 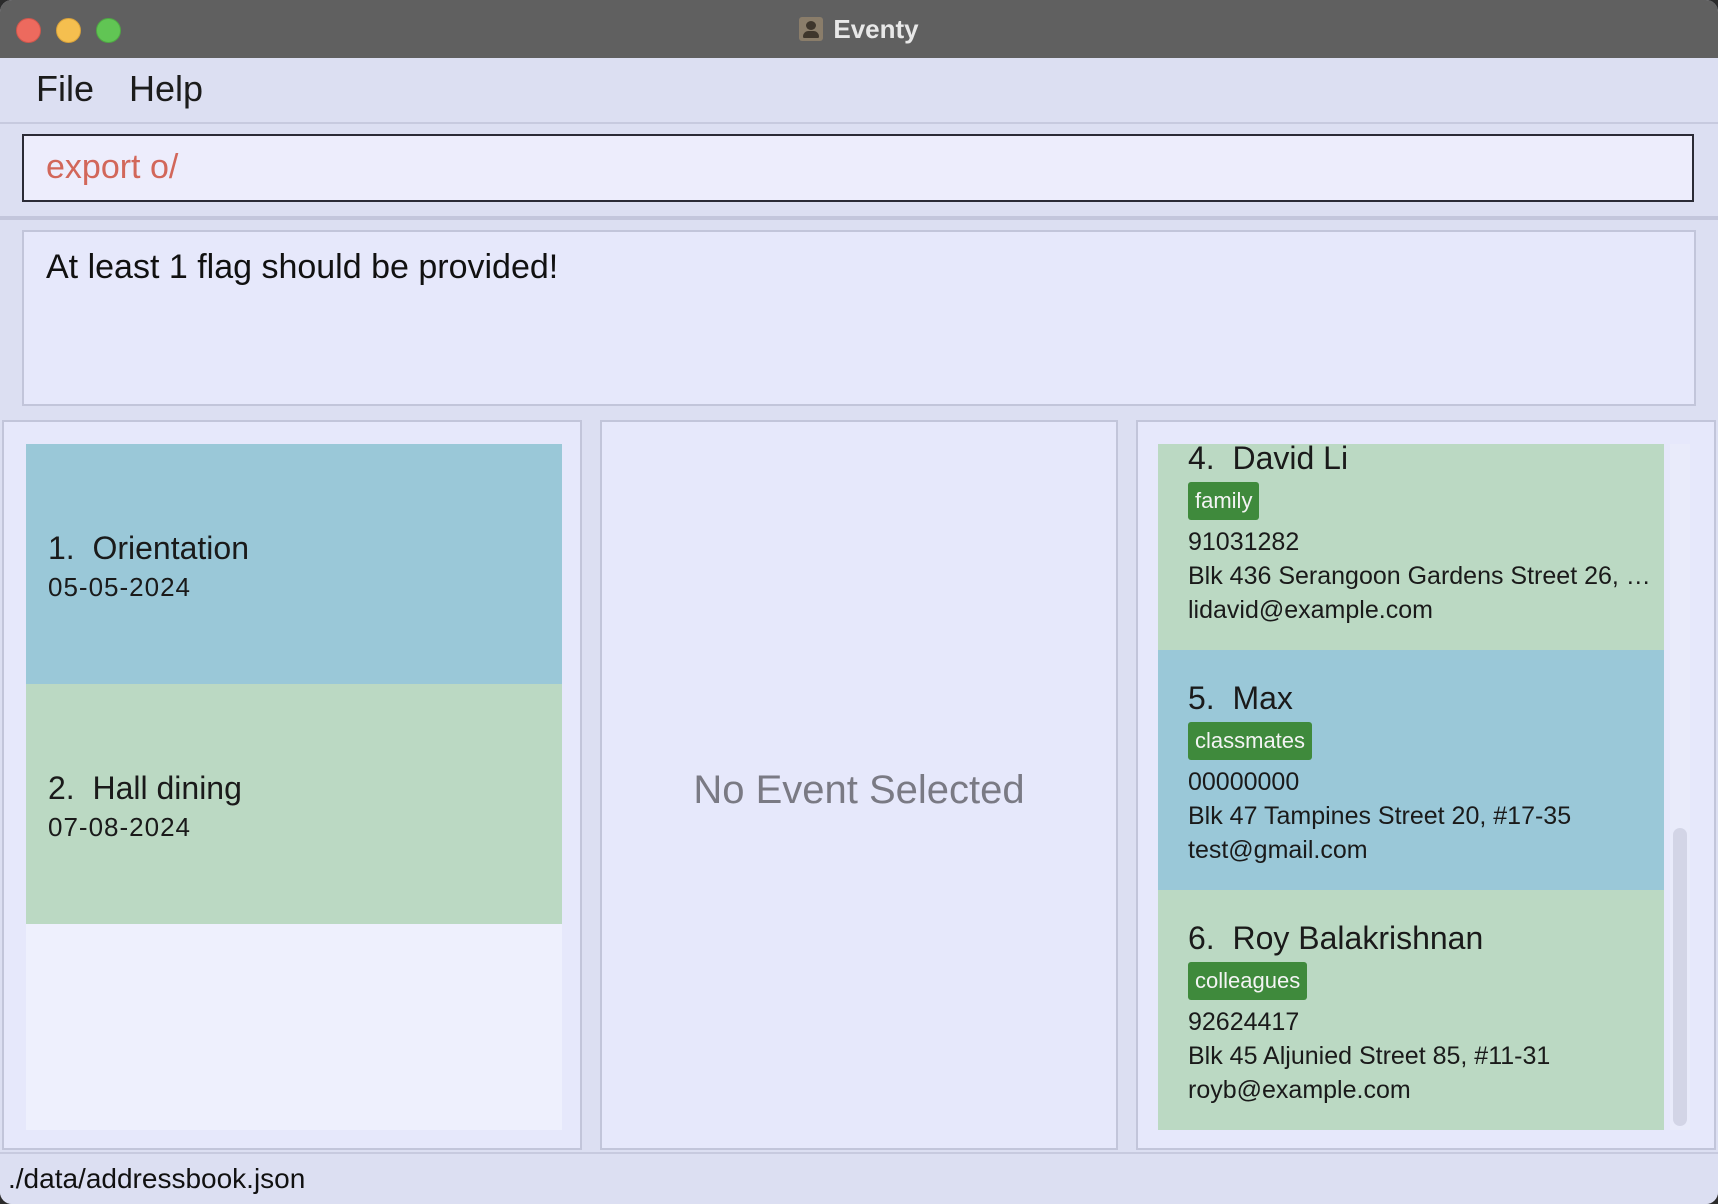 I want to click on person-address: Blk 47 Tampines Street 20, #17-35, so click(x=1380, y=816).